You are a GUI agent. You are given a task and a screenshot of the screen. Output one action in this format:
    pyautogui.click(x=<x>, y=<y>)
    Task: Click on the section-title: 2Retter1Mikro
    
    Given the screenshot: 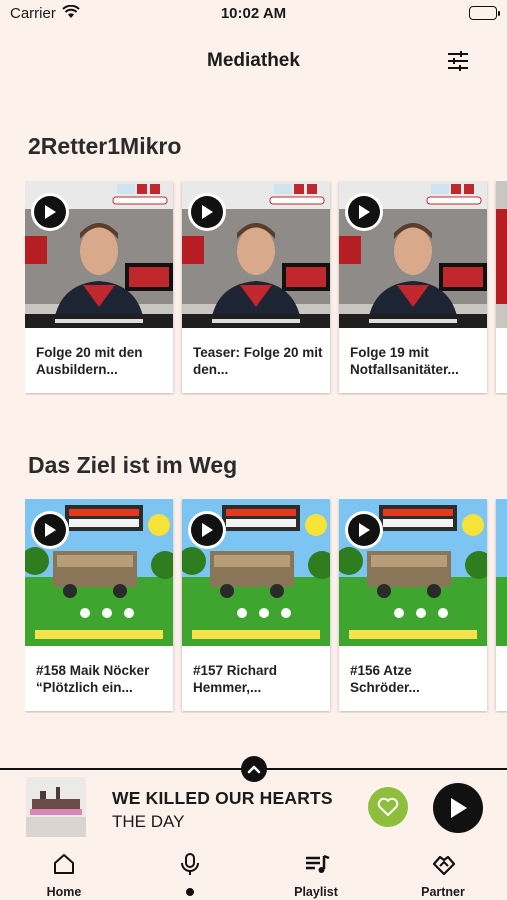 What is the action you would take?
    pyautogui.click(x=105, y=146)
    